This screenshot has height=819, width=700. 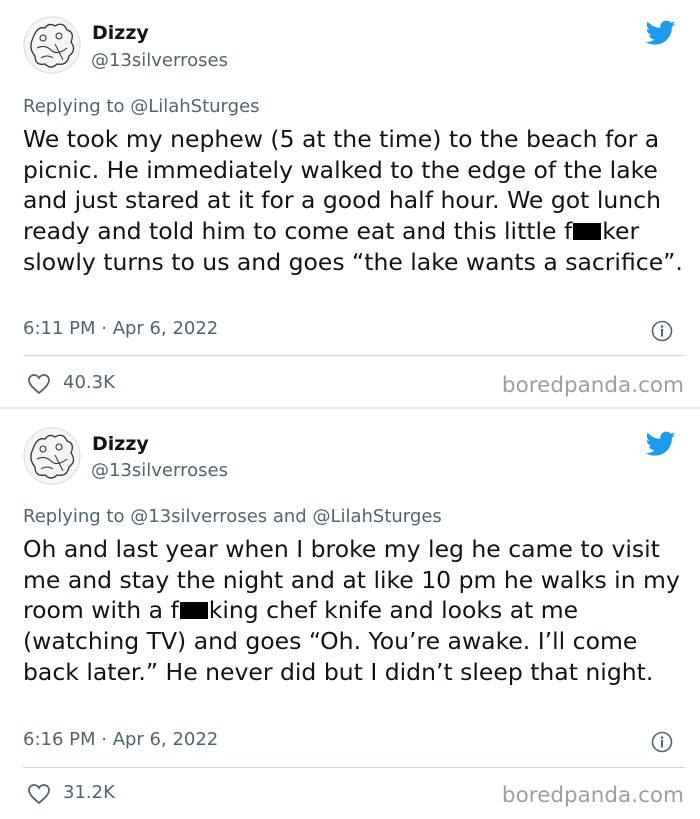 I want to click on replying-to: Replying to @LilahSturges, so click(x=141, y=106).